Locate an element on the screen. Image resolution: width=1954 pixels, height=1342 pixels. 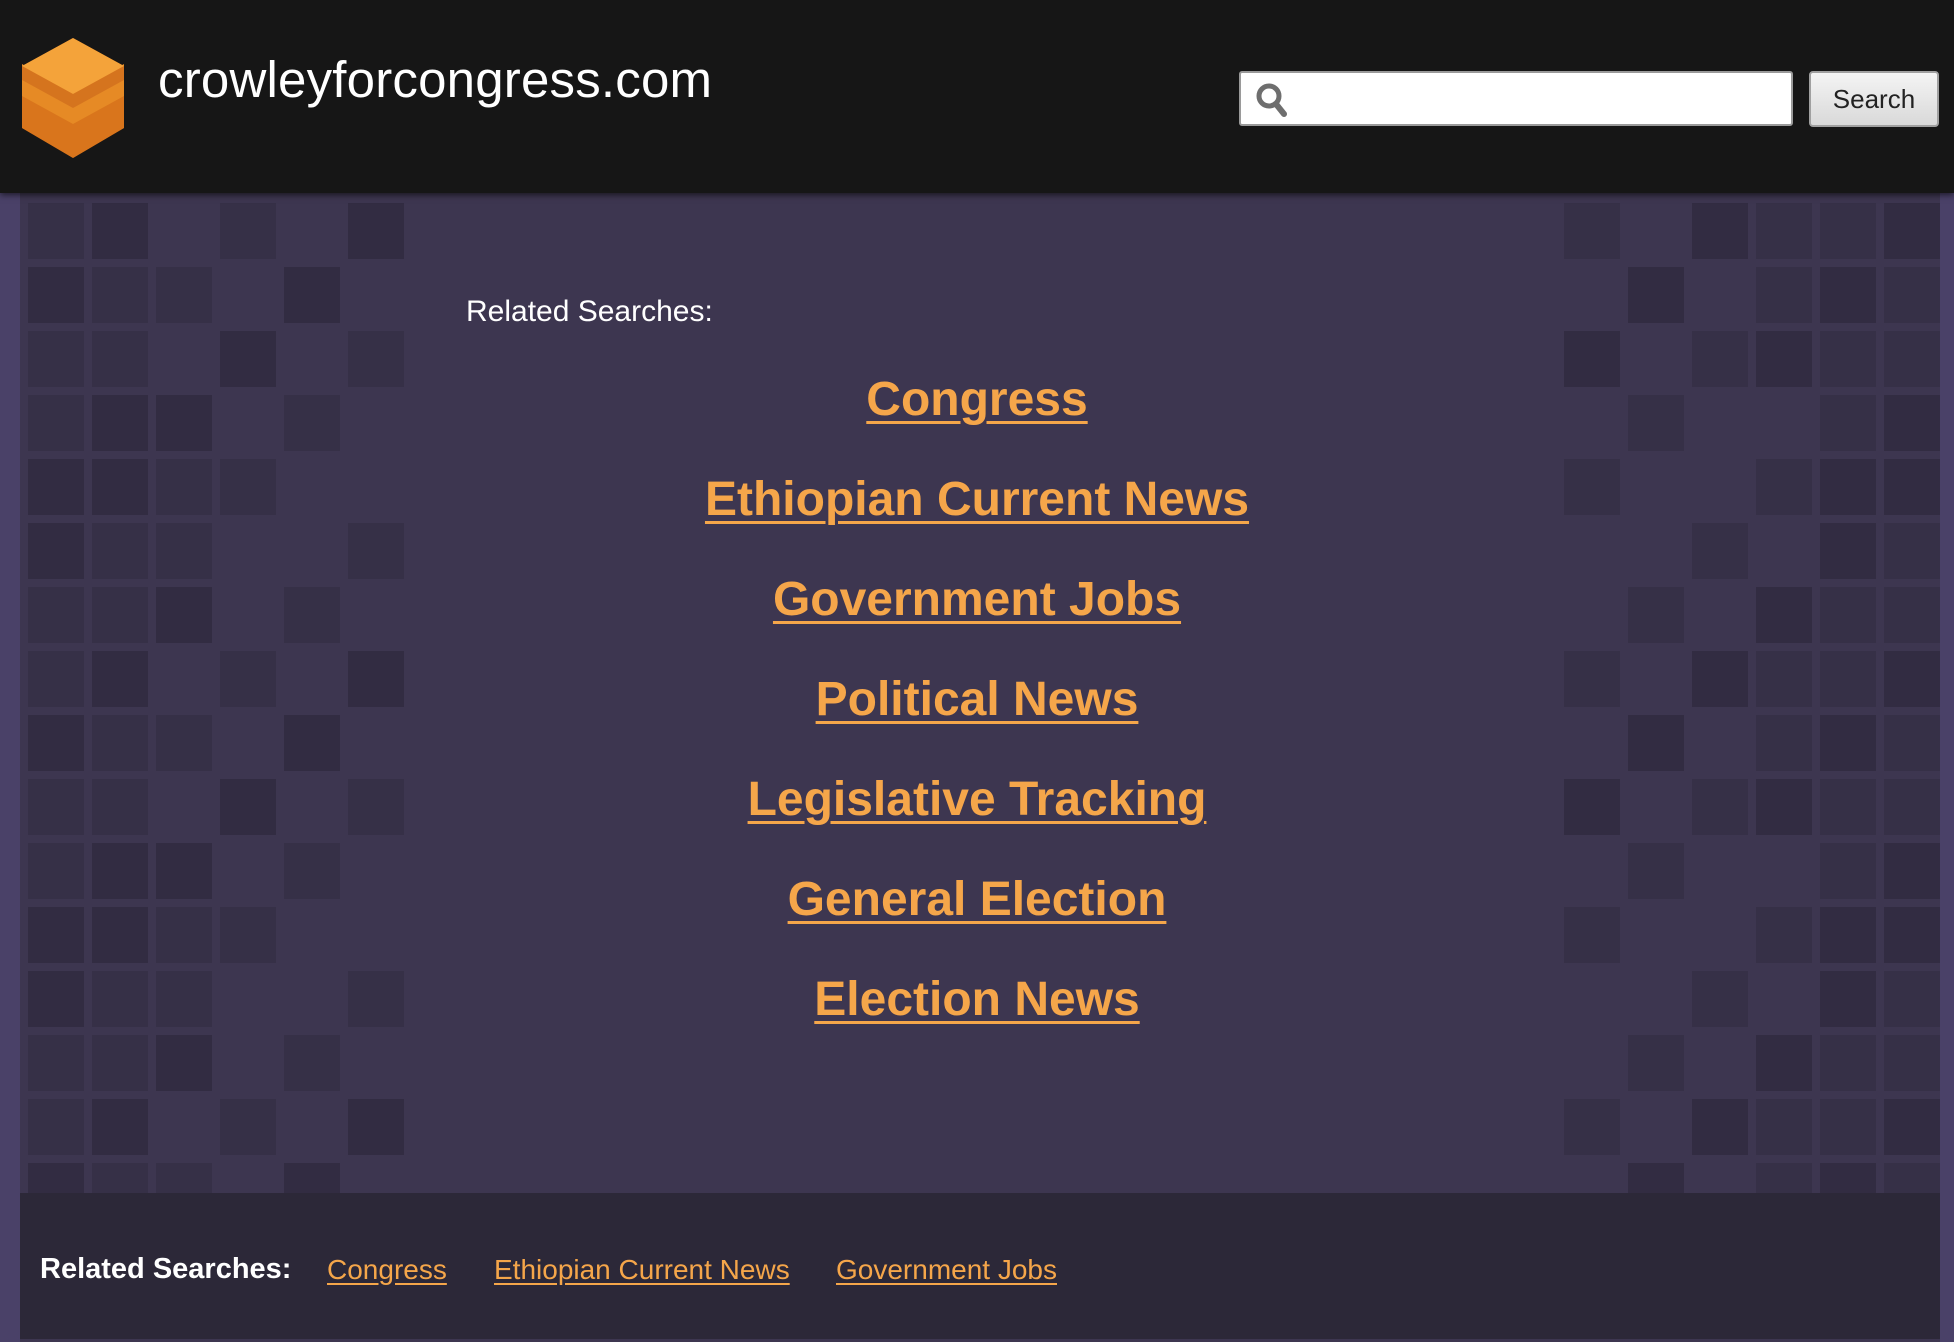
search-input is located at coordinates (1544, 99).